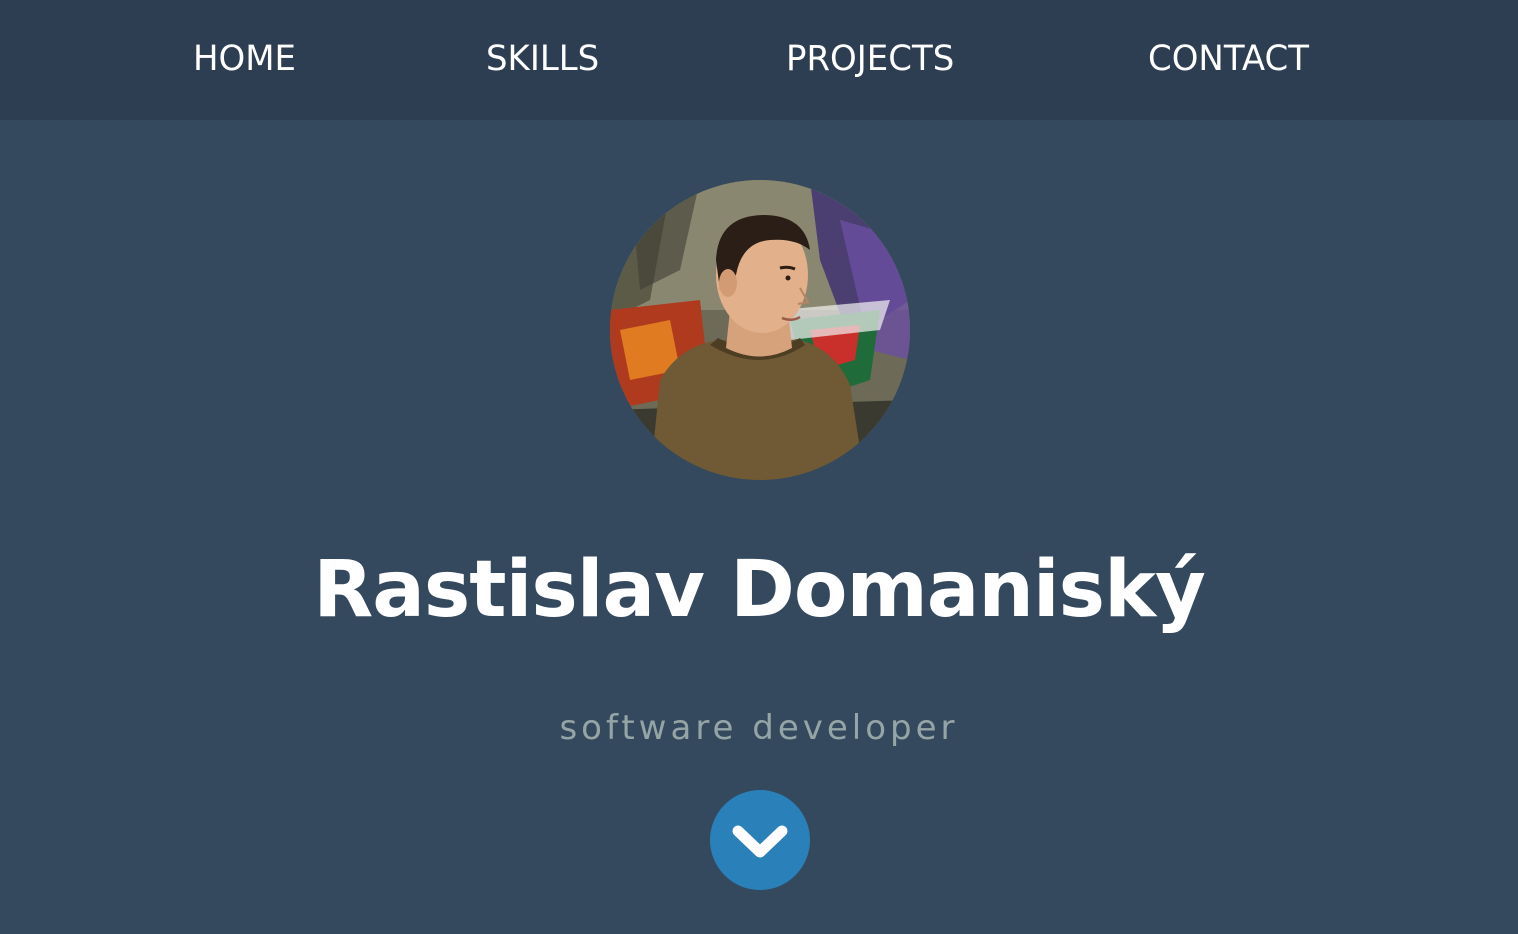  What do you see at coordinates (870, 59) in the screenshot?
I see `nav-projects-link: PROJECTS` at bounding box center [870, 59].